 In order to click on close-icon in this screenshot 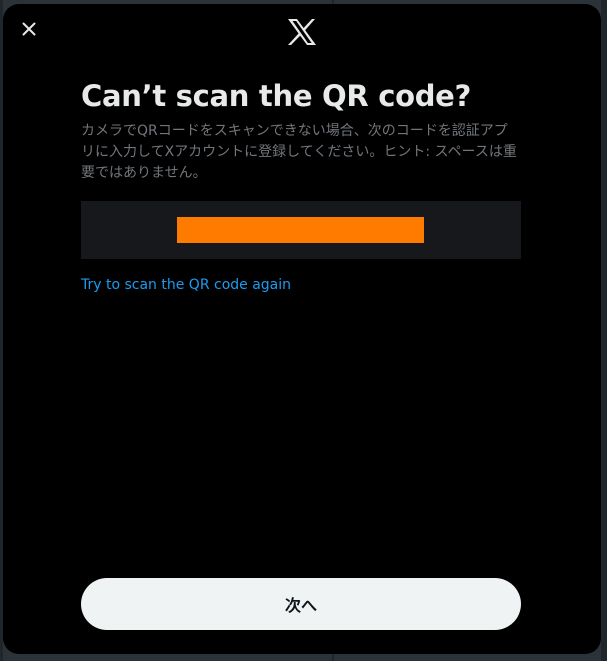, I will do `click(29, 30)`.